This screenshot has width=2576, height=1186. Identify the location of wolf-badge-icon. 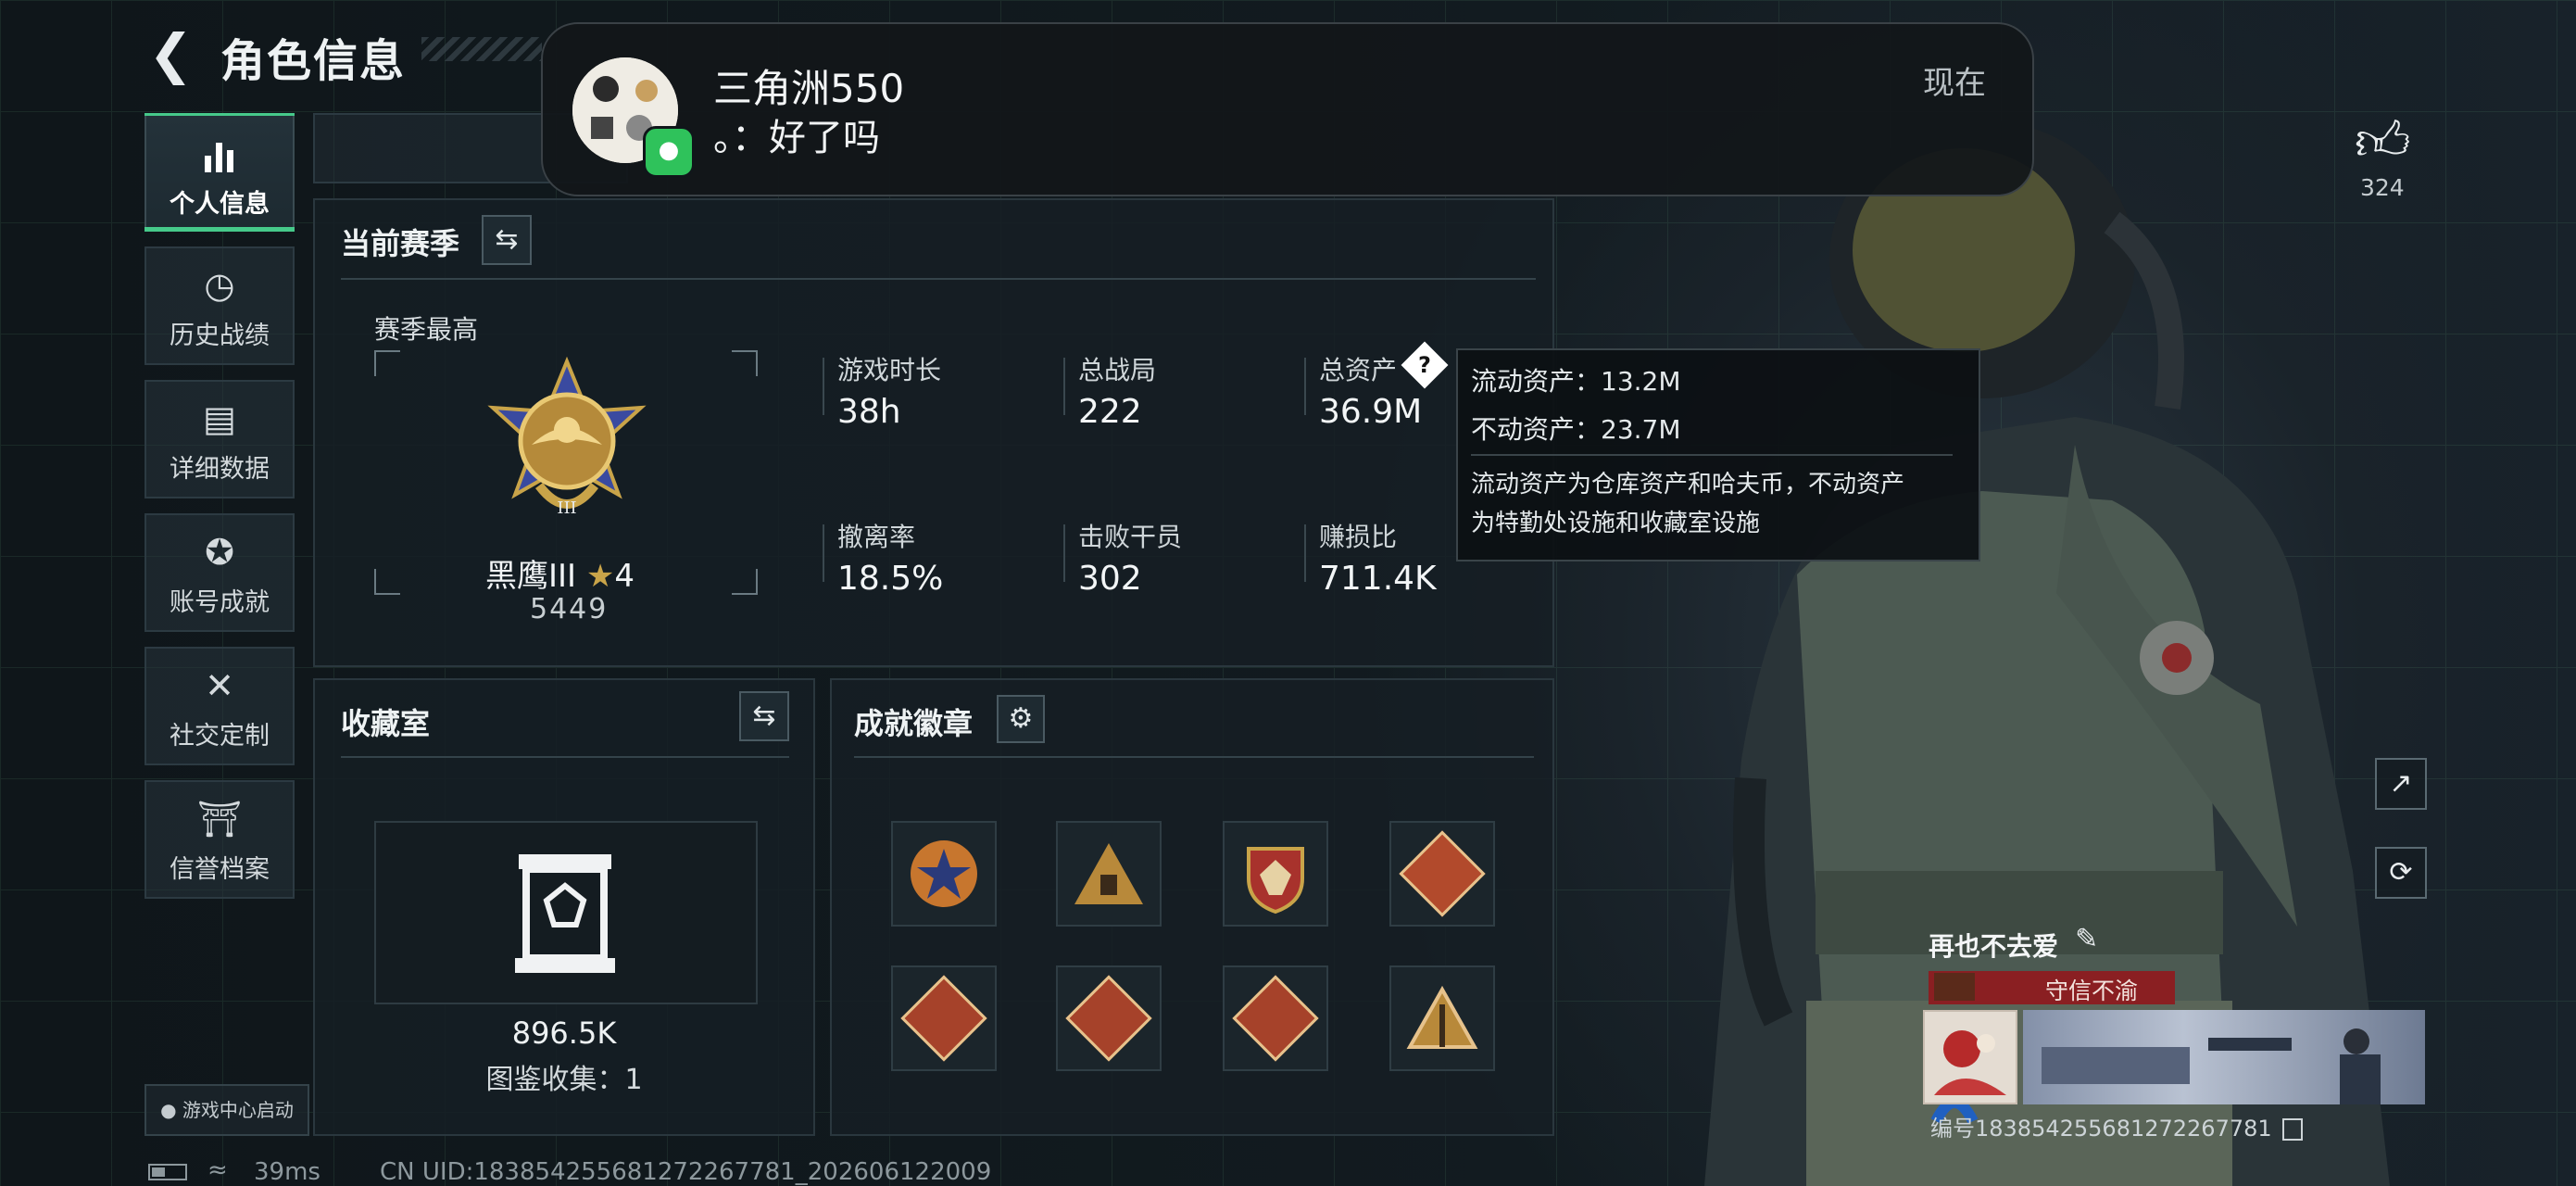
(1275, 1018).